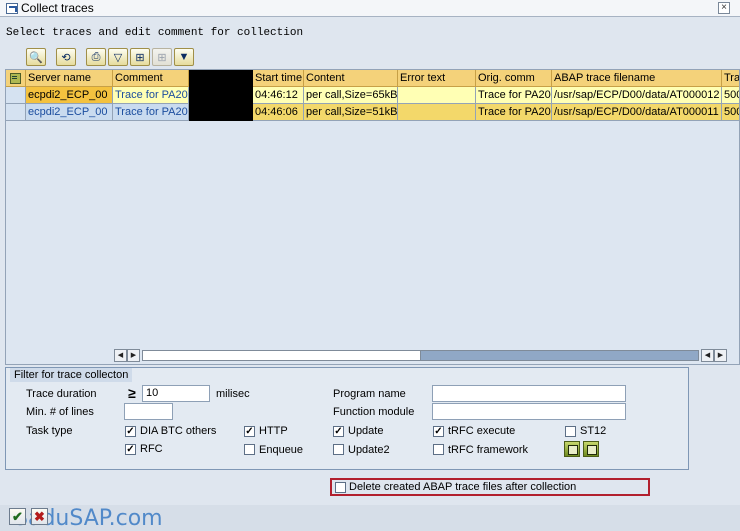  Describe the element at coordinates (637, 95) in the screenshot. I see `table-cell: /usr/sap/ECP/D00/data/AT000012` at that location.